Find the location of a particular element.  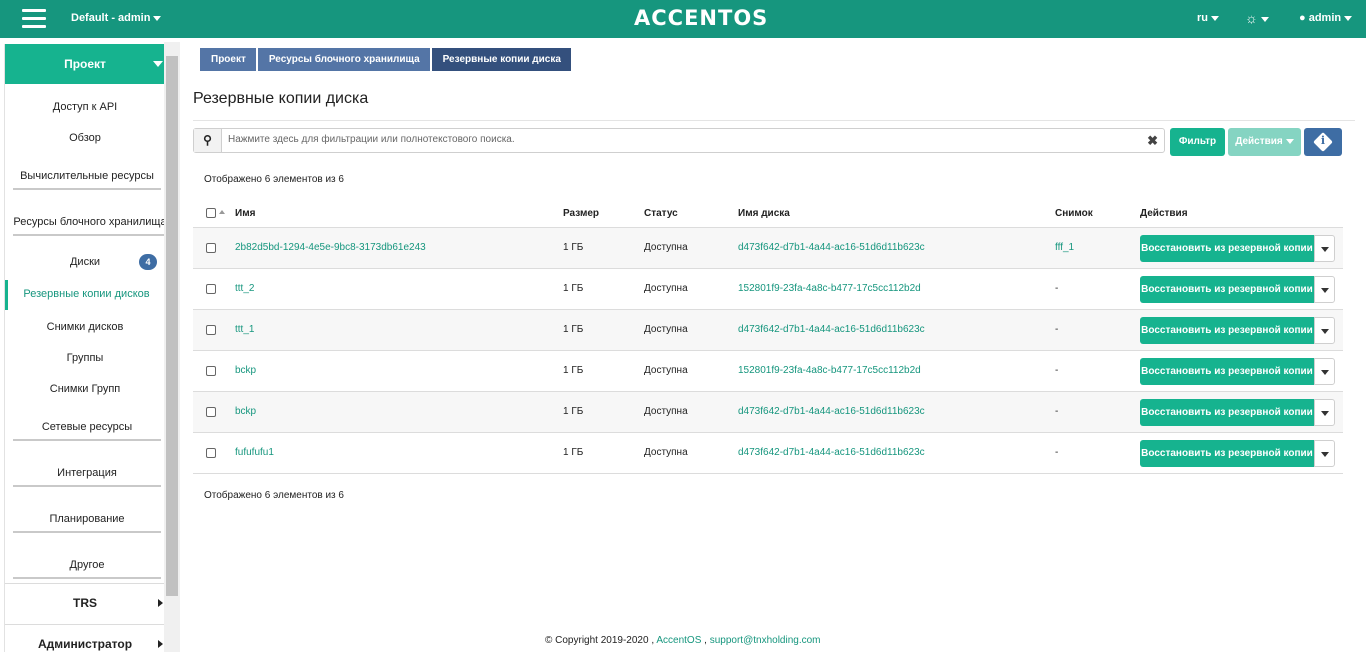

scrollbar-thumb is located at coordinates (172, 326).